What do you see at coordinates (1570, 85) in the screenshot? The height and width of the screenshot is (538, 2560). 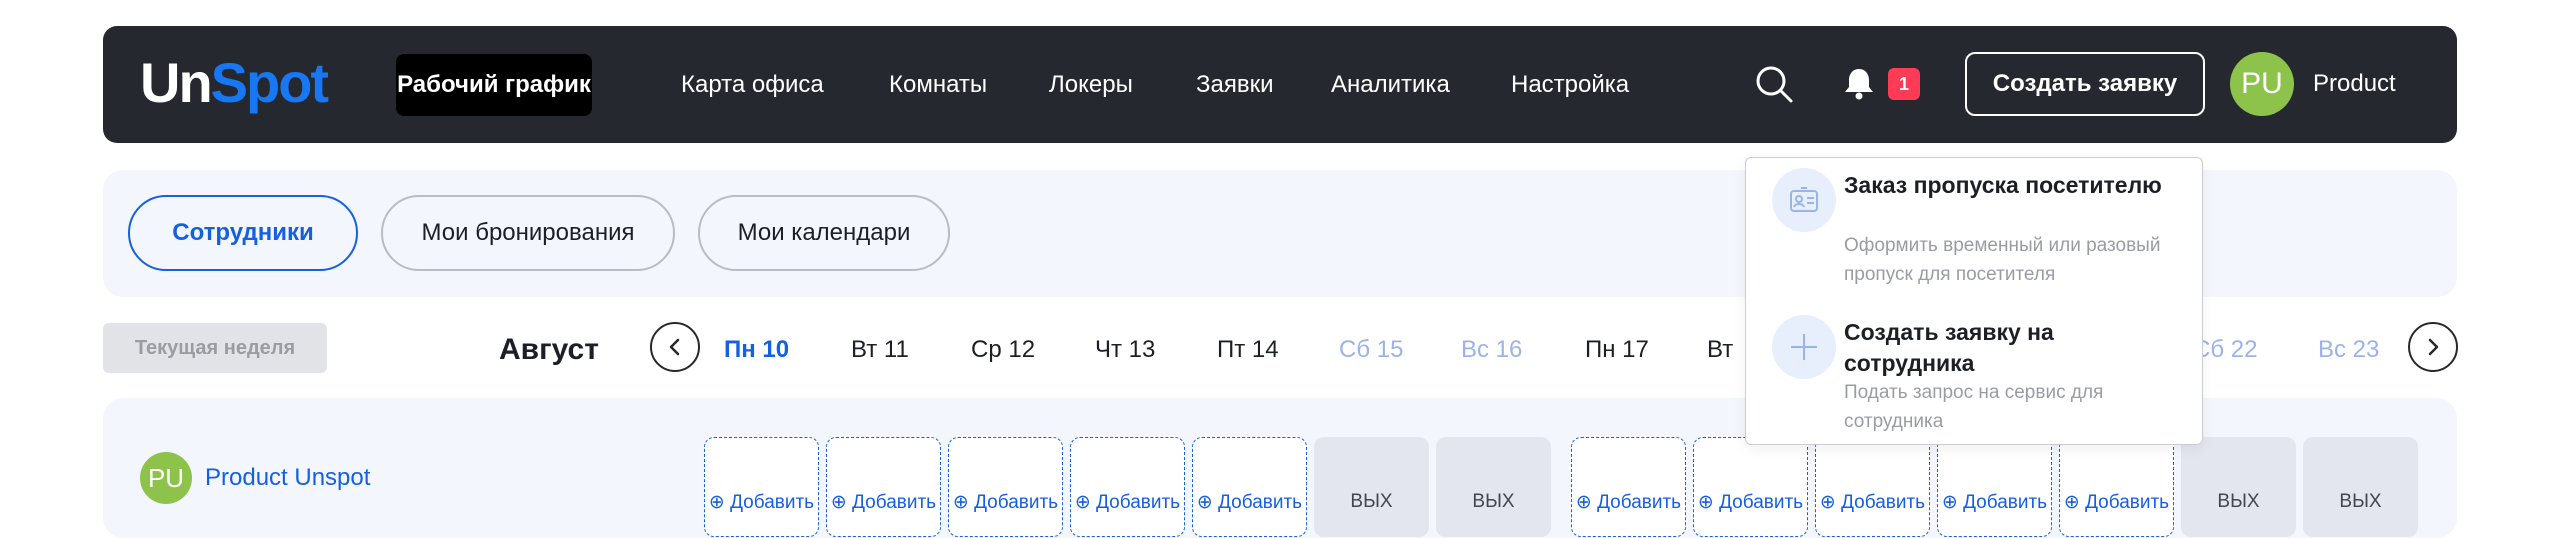 I see `nav-settings: Настройка` at bounding box center [1570, 85].